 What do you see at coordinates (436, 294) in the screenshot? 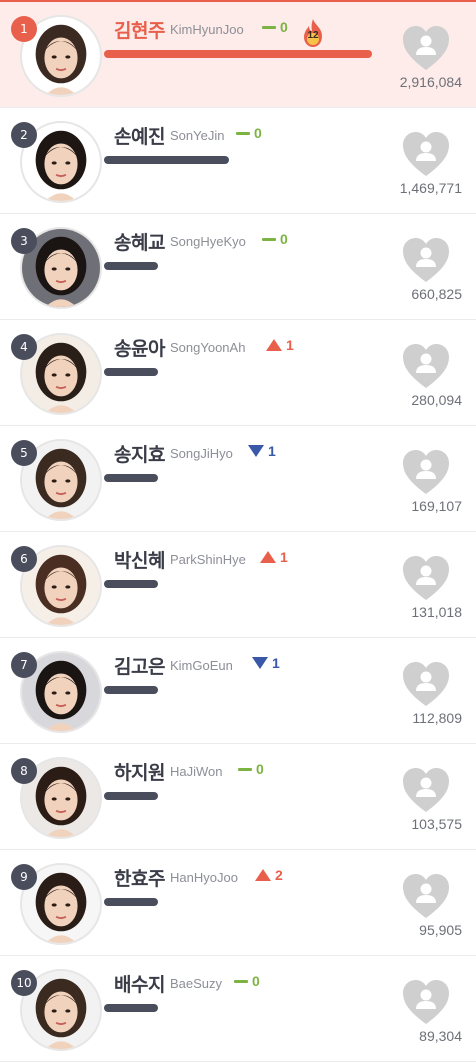
I see `vote-count: 660,825` at bounding box center [436, 294].